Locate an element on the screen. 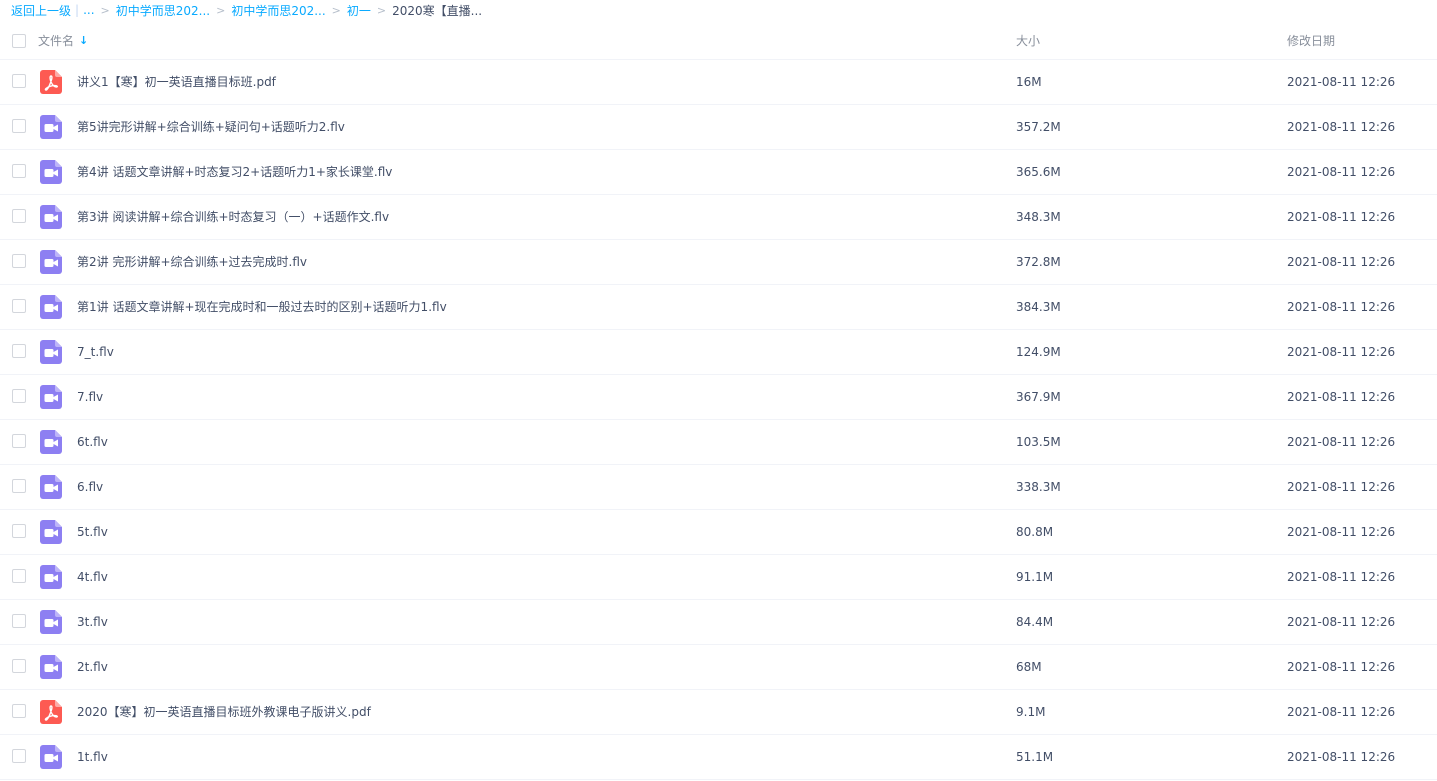 The image size is (1437, 781). file-name: 5t.flv is located at coordinates (92, 532).